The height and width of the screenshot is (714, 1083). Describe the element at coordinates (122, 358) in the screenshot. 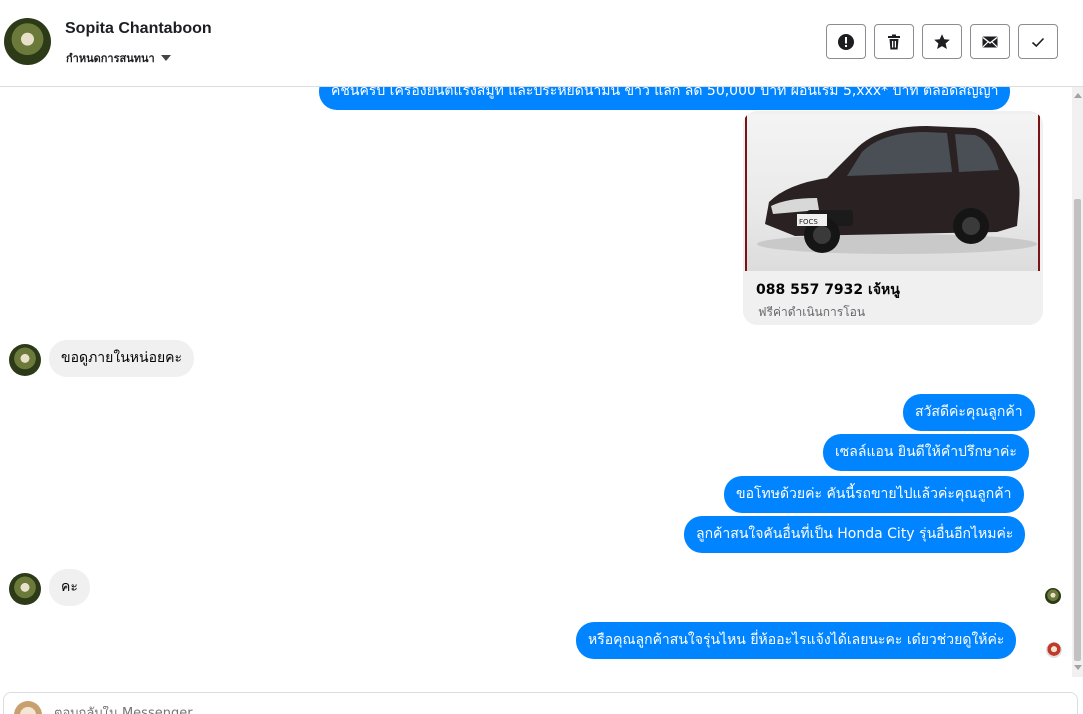

I see `message-incoming: ขอดูภายในหน่อยคะ` at that location.